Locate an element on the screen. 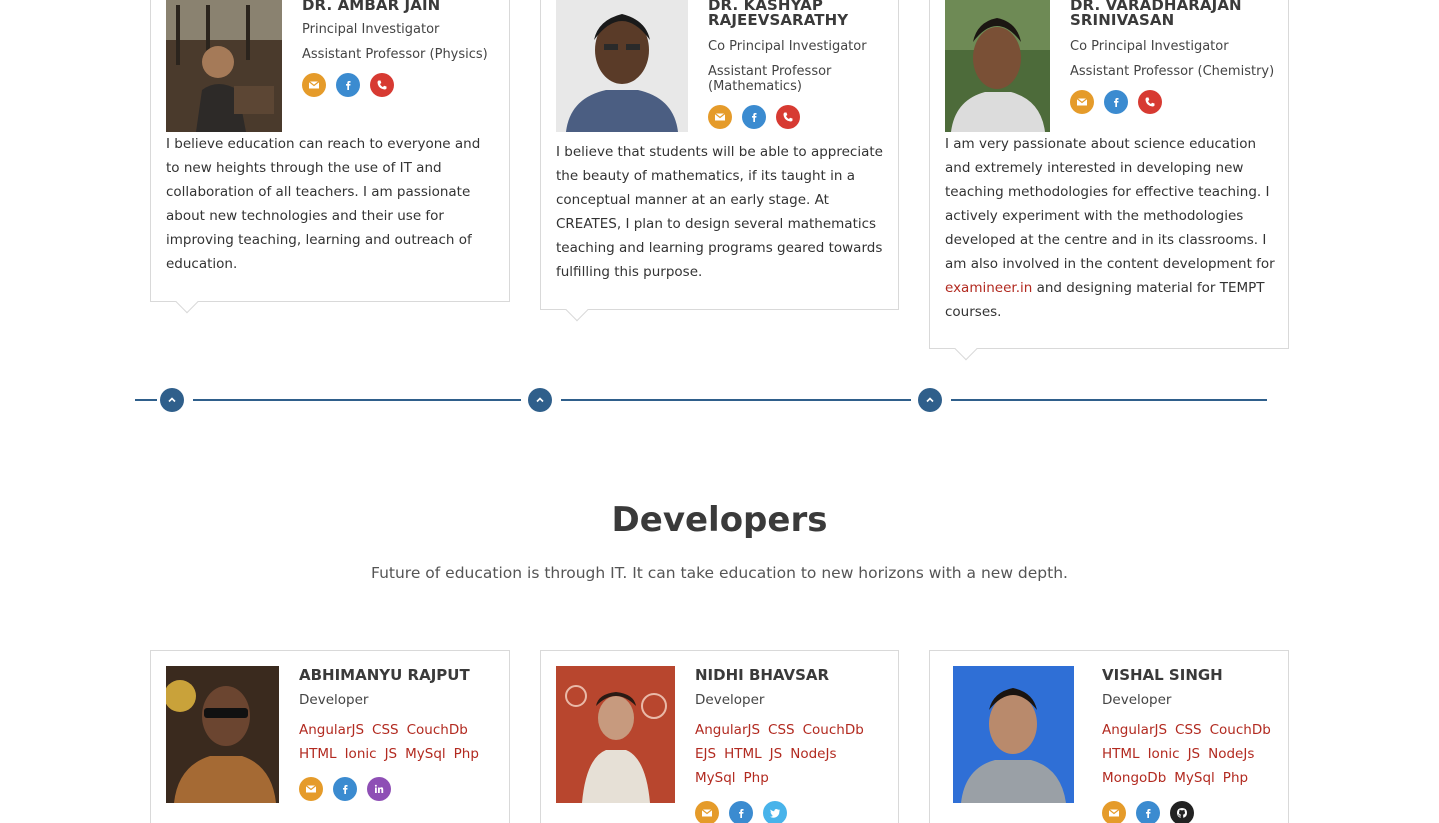 The width and height of the screenshot is (1439, 823). skill-tag: MongoDb is located at coordinates (1134, 778).